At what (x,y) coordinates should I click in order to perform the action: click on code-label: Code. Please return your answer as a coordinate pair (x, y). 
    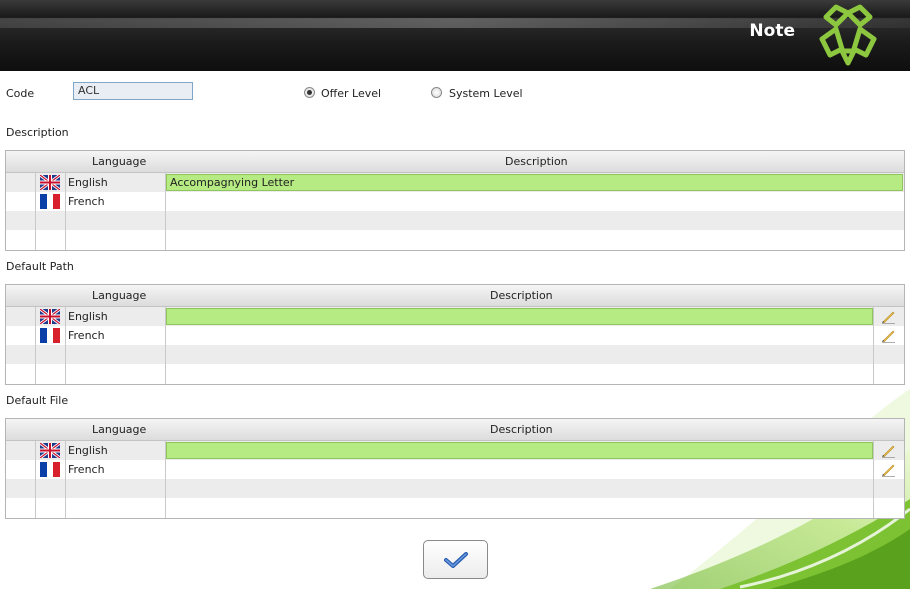
    Looking at the image, I should click on (20, 93).